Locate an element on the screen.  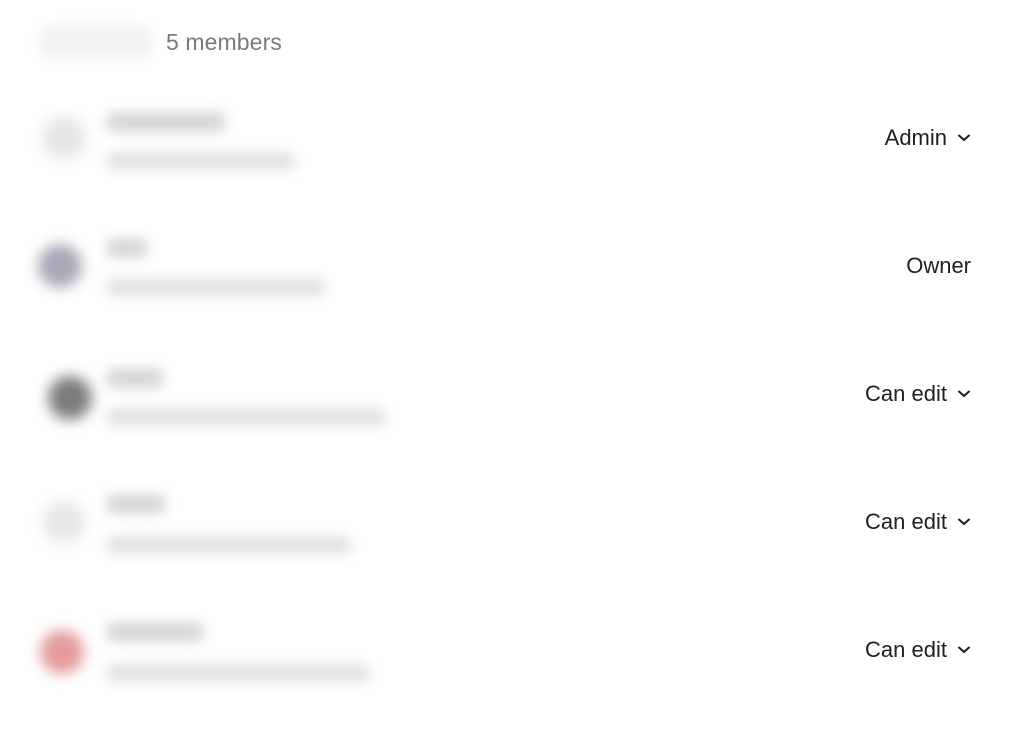
role-dropdown: Admin is located at coordinates (928, 138).